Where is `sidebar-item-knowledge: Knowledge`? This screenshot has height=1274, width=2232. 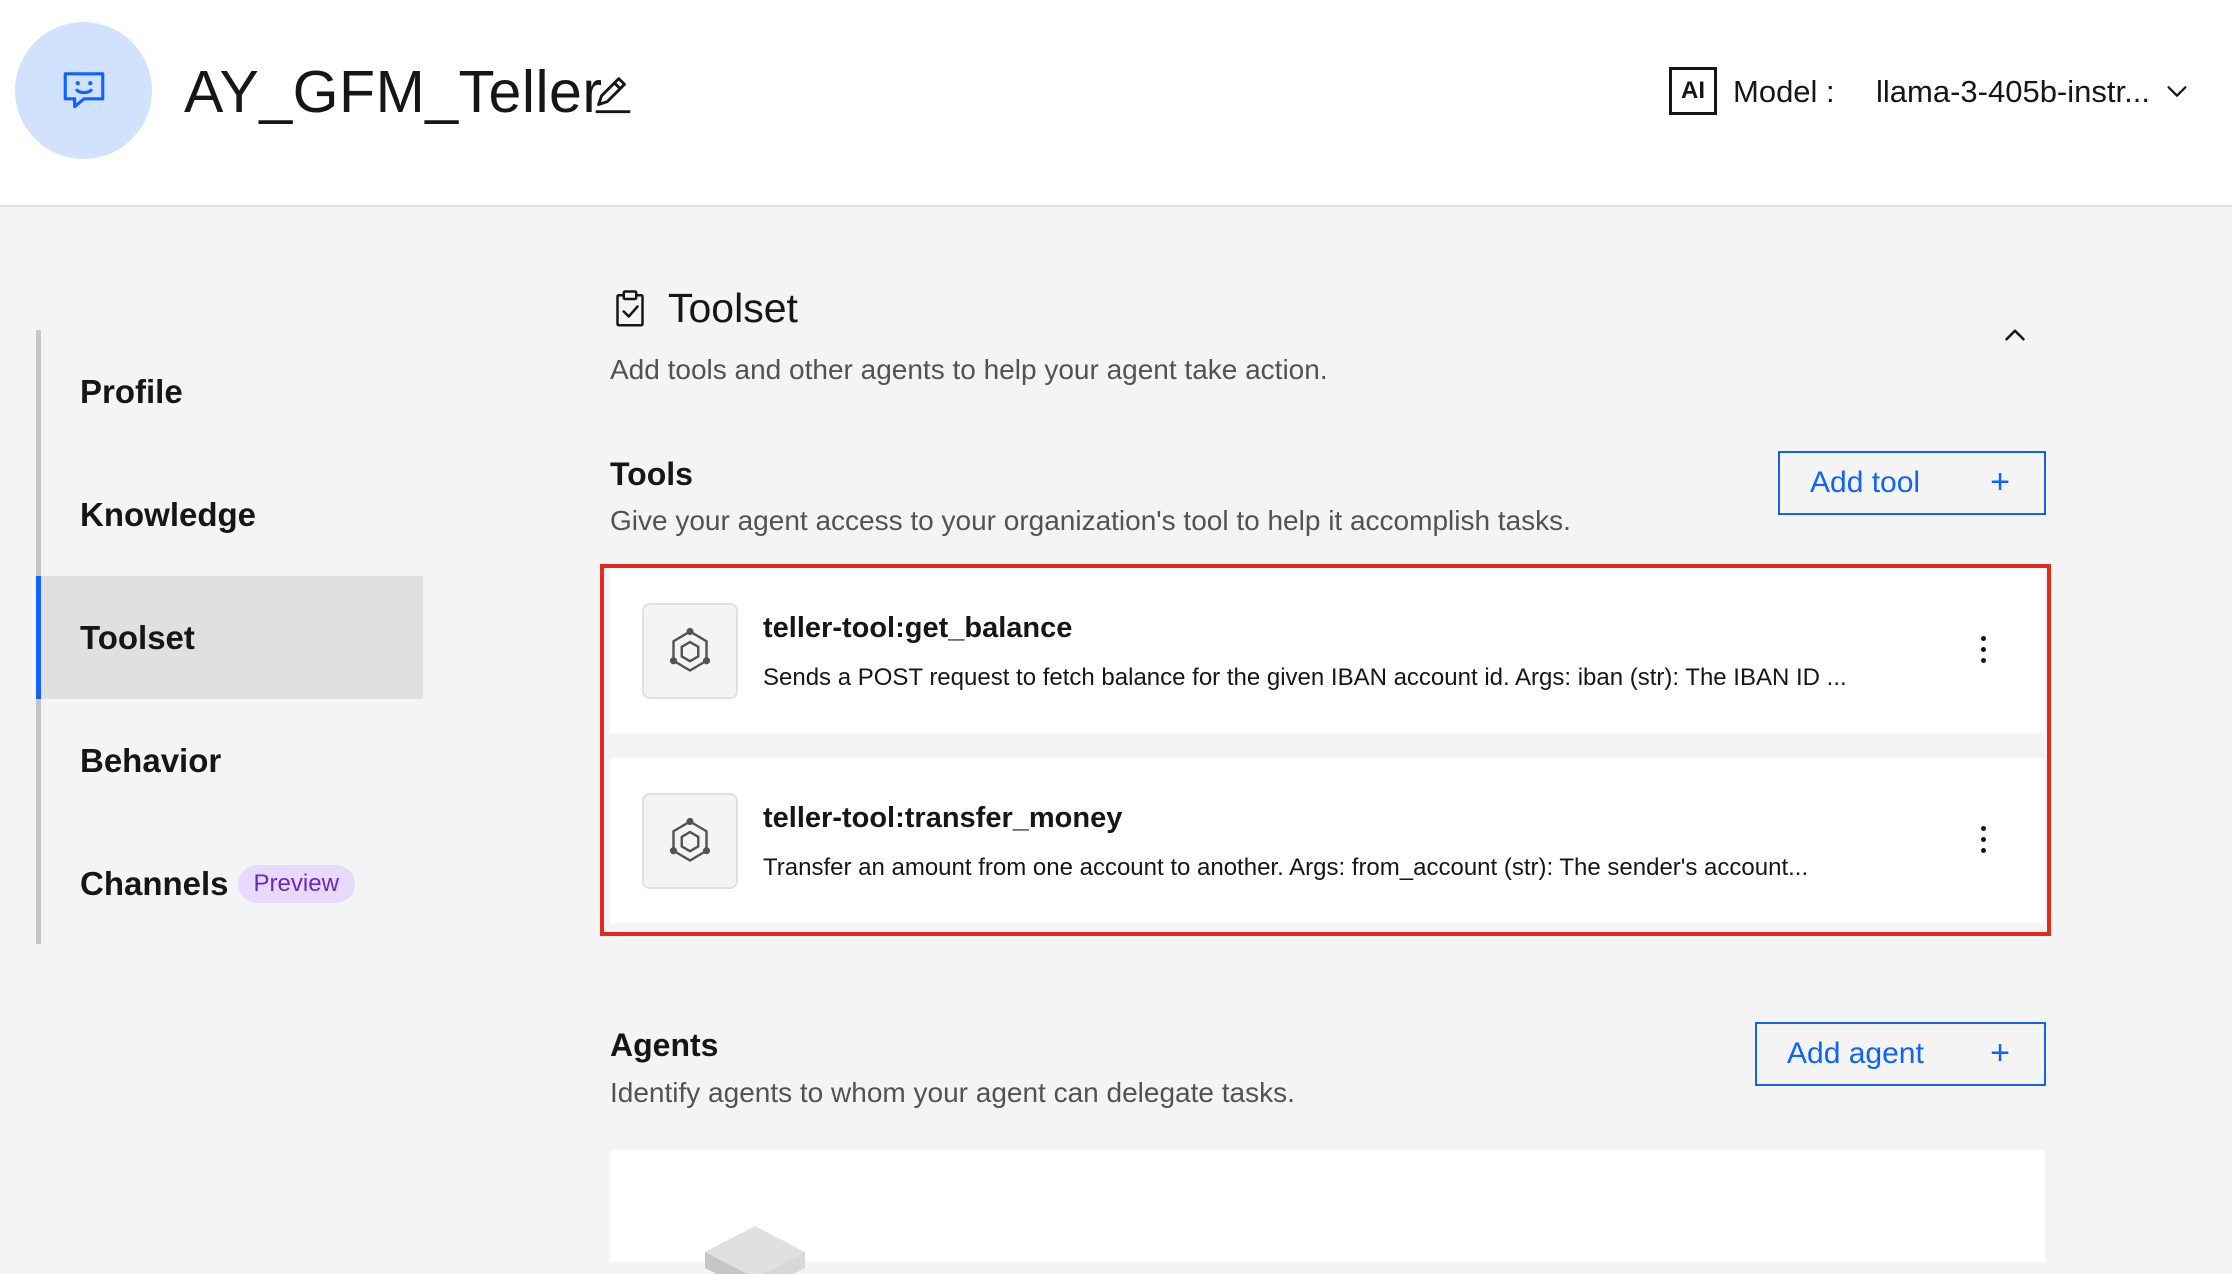 sidebar-item-knowledge: Knowledge is located at coordinates (229, 514).